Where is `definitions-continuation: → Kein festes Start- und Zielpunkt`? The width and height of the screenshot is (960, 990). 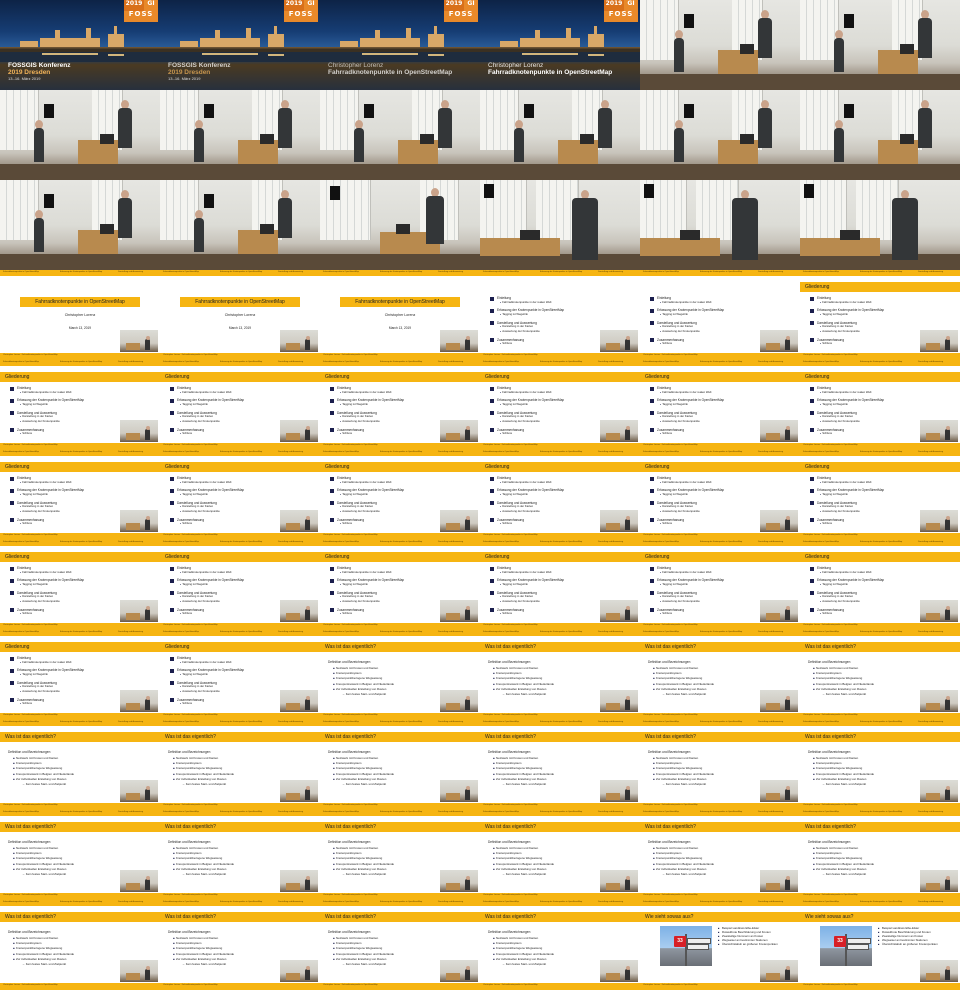 definitions-continuation: → Kein festes Start- und Zielpunkt is located at coordinates (364, 874).